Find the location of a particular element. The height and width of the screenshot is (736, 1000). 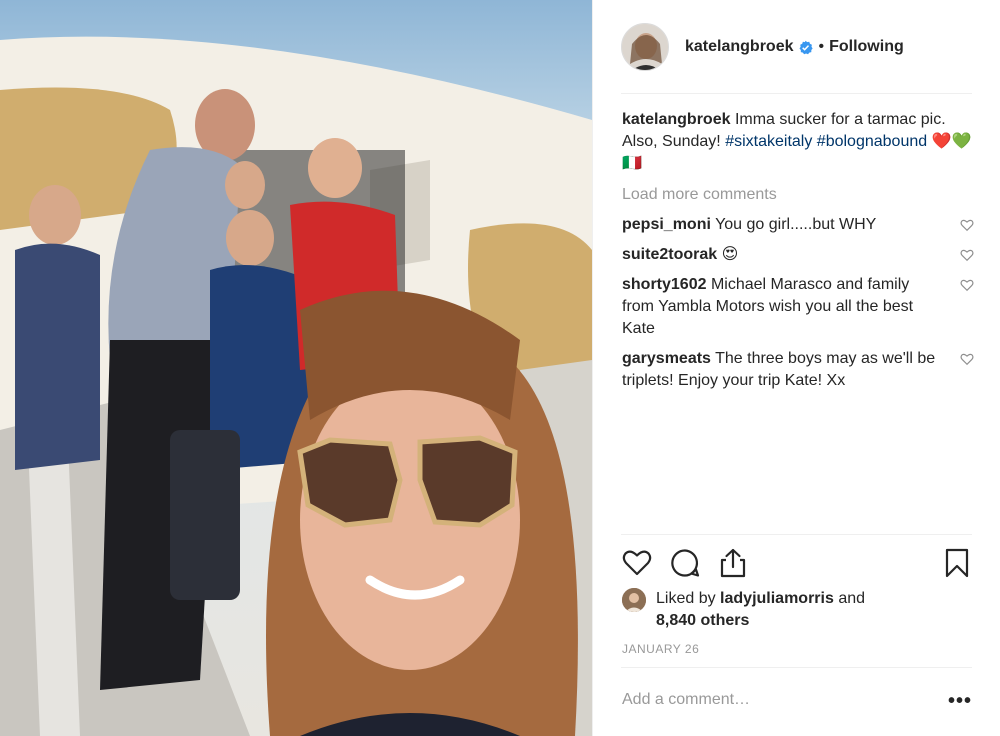

comment-username: garysmeats is located at coordinates (666, 358).